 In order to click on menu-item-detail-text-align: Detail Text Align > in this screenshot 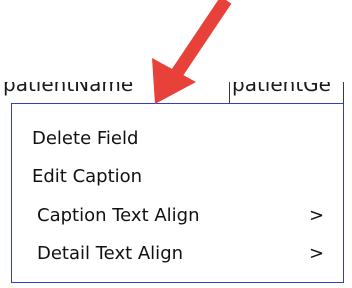, I will do `click(177, 253)`.